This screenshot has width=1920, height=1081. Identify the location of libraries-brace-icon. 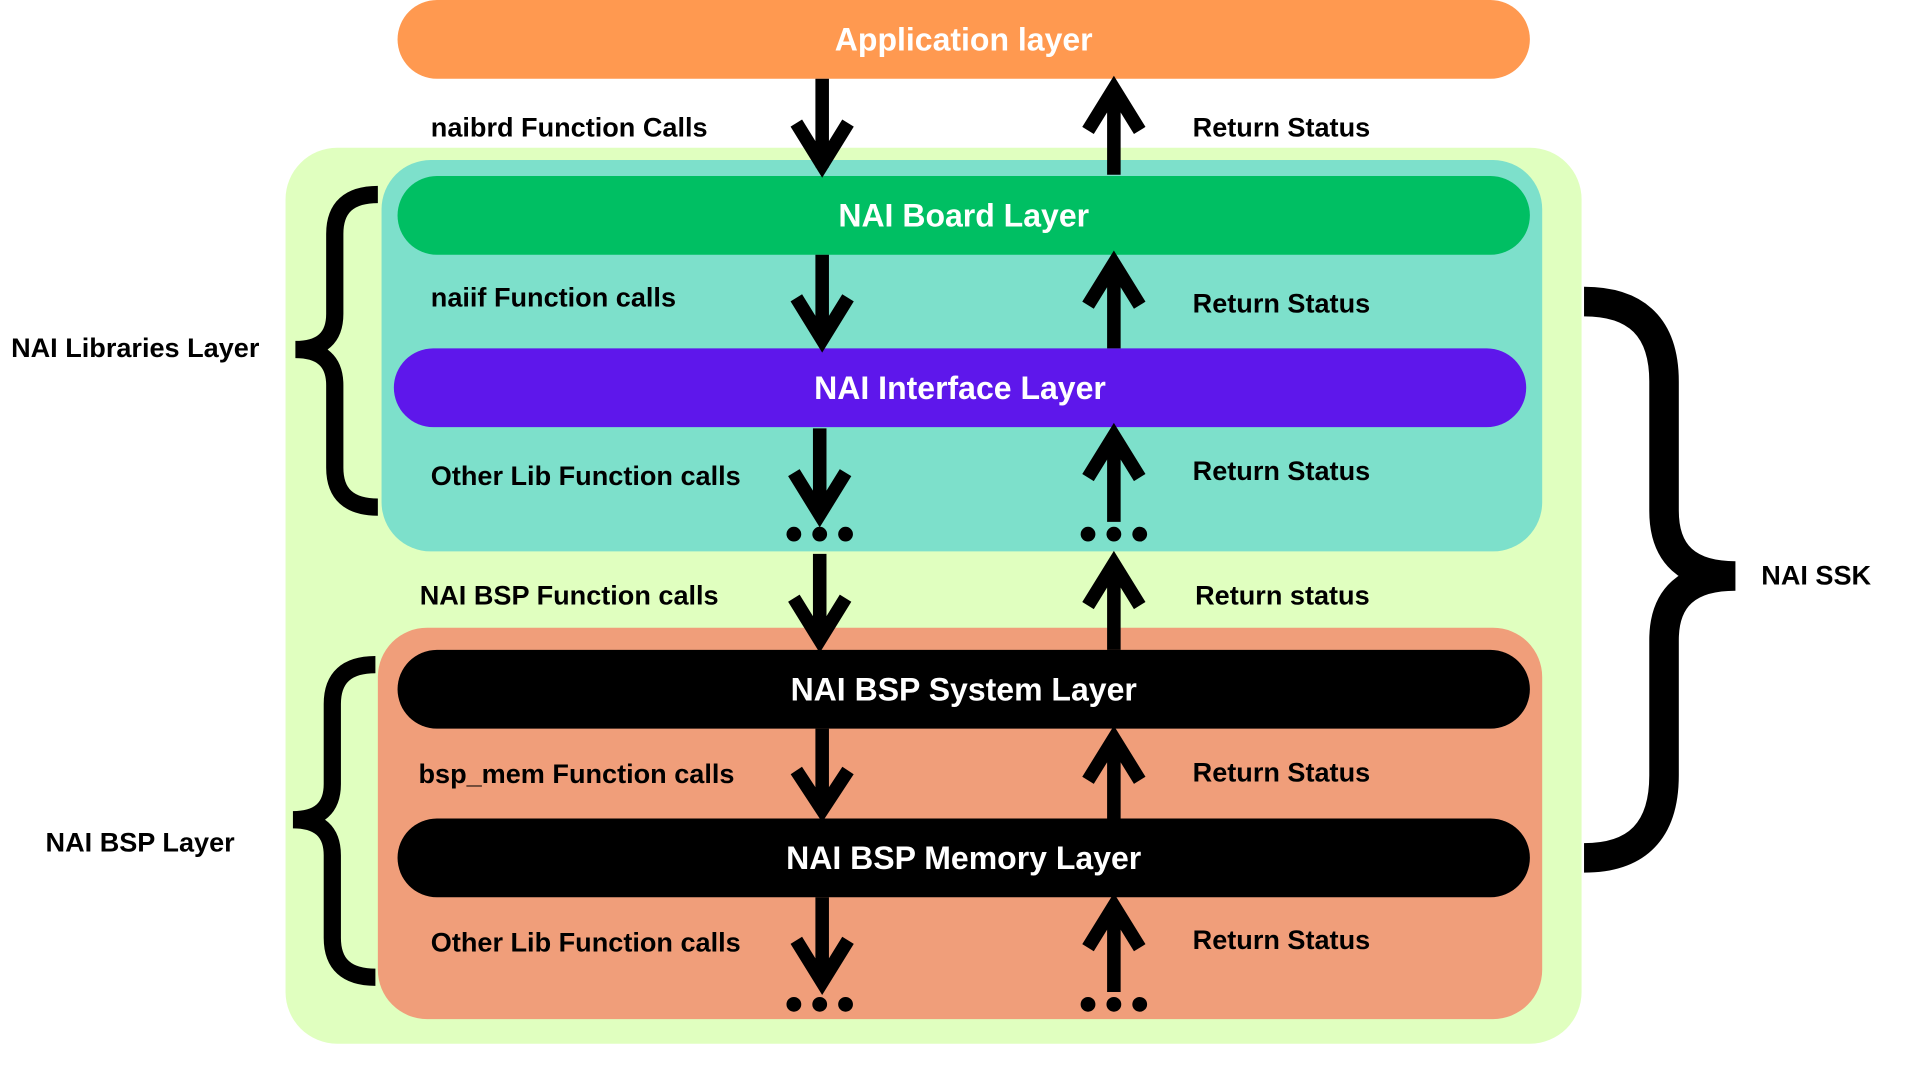
(337, 350).